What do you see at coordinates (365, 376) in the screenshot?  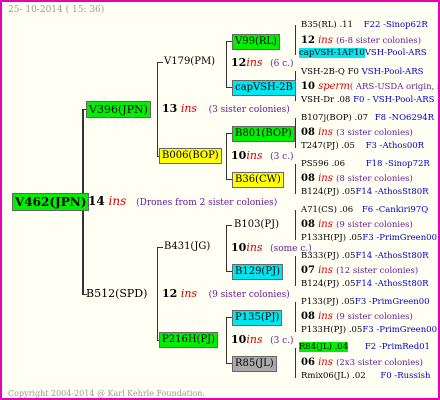 I see `g4-d2-bot: Rmix06(JL) .02 F0 -Russish` at bounding box center [365, 376].